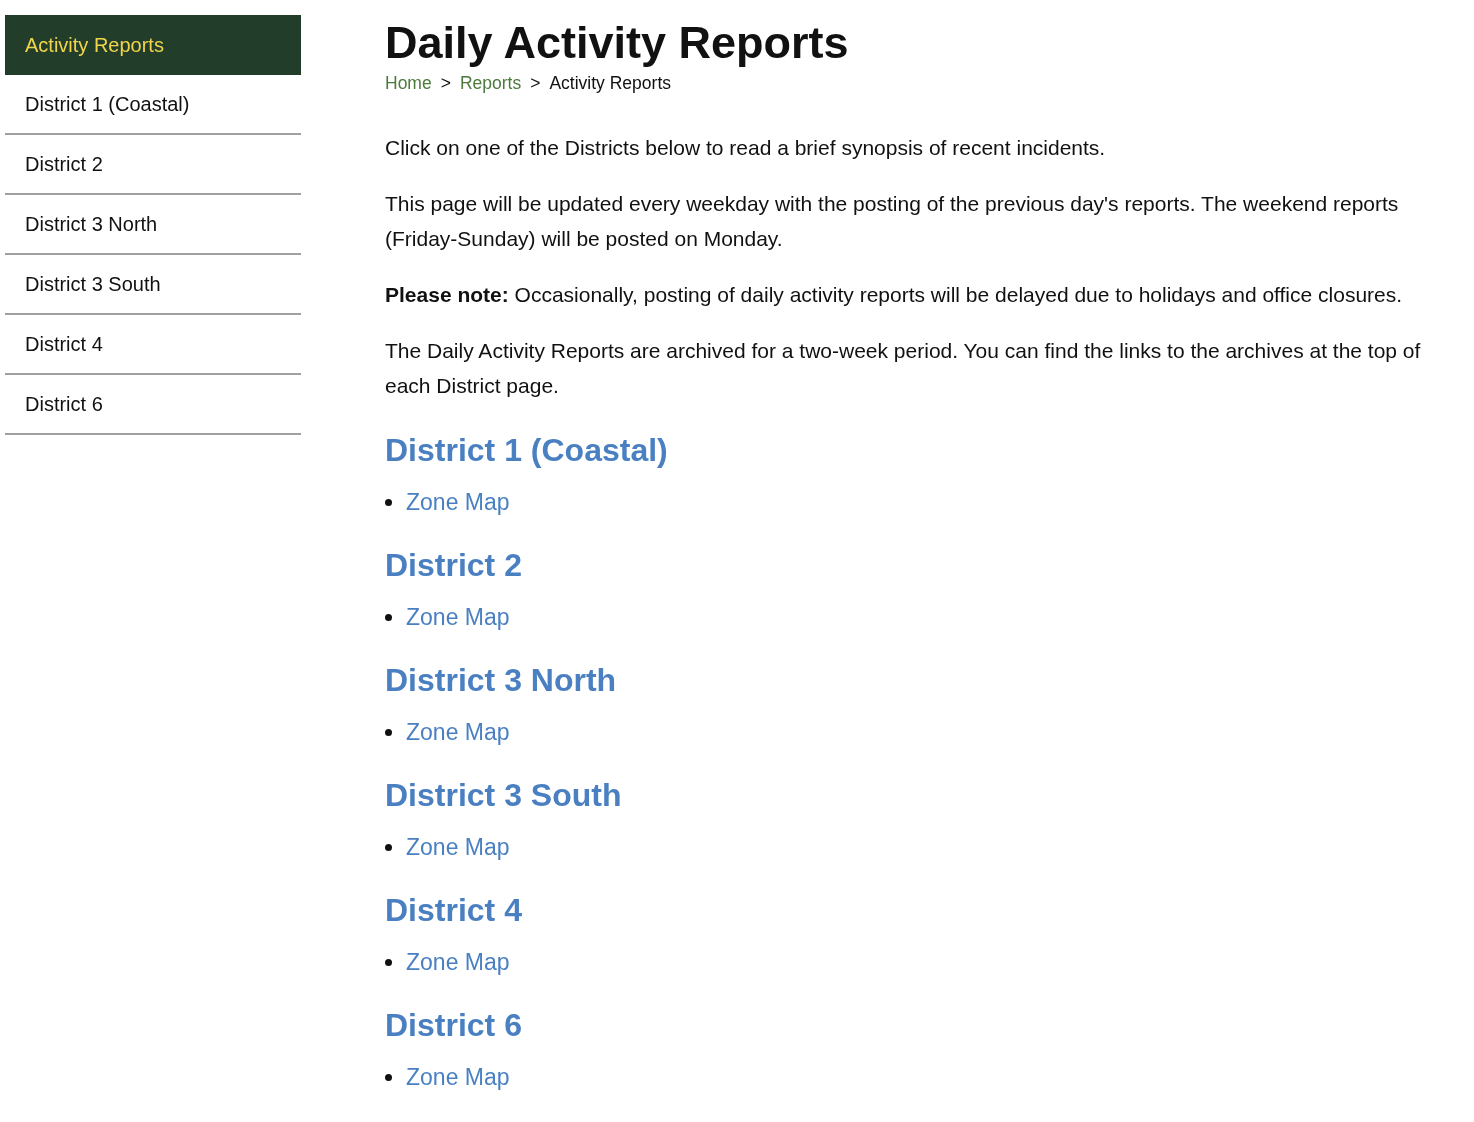 This screenshot has width=1474, height=1122. What do you see at coordinates (153, 345) in the screenshot?
I see `sidebar-item: District 4` at bounding box center [153, 345].